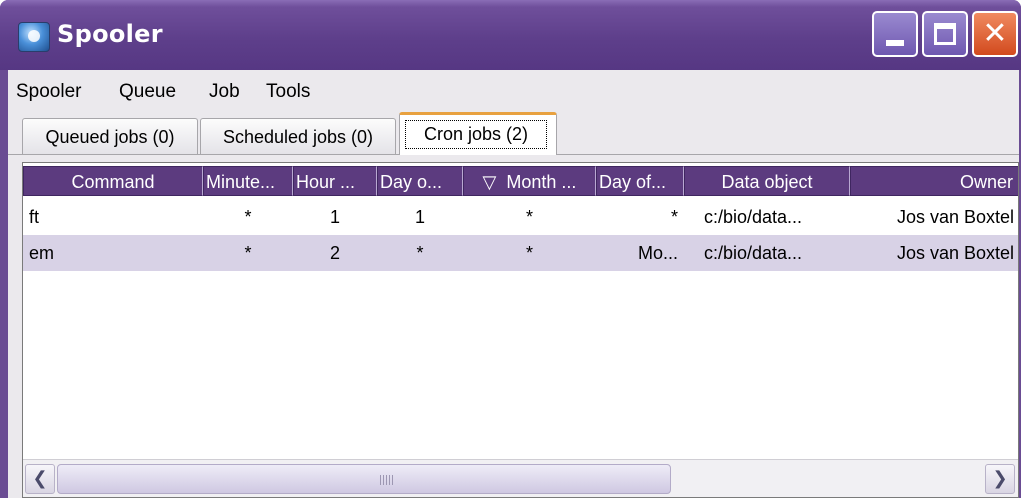 The image size is (1021, 498). I want to click on cell-hour: 2, so click(334, 253).